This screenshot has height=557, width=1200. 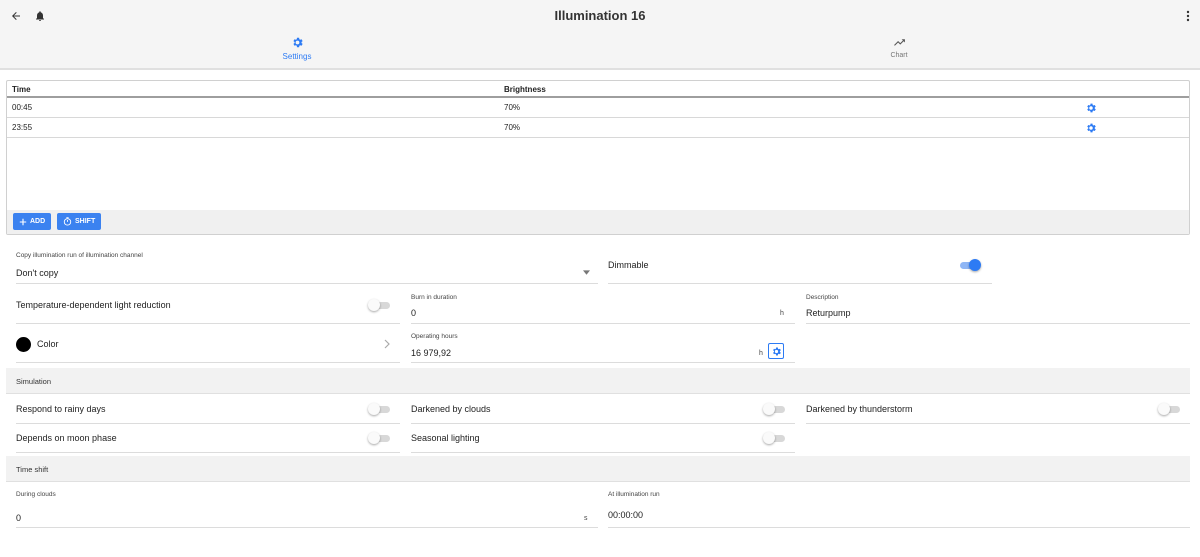 What do you see at coordinates (525, 89) in the screenshot?
I see `column-header-brightness: Brightness` at bounding box center [525, 89].